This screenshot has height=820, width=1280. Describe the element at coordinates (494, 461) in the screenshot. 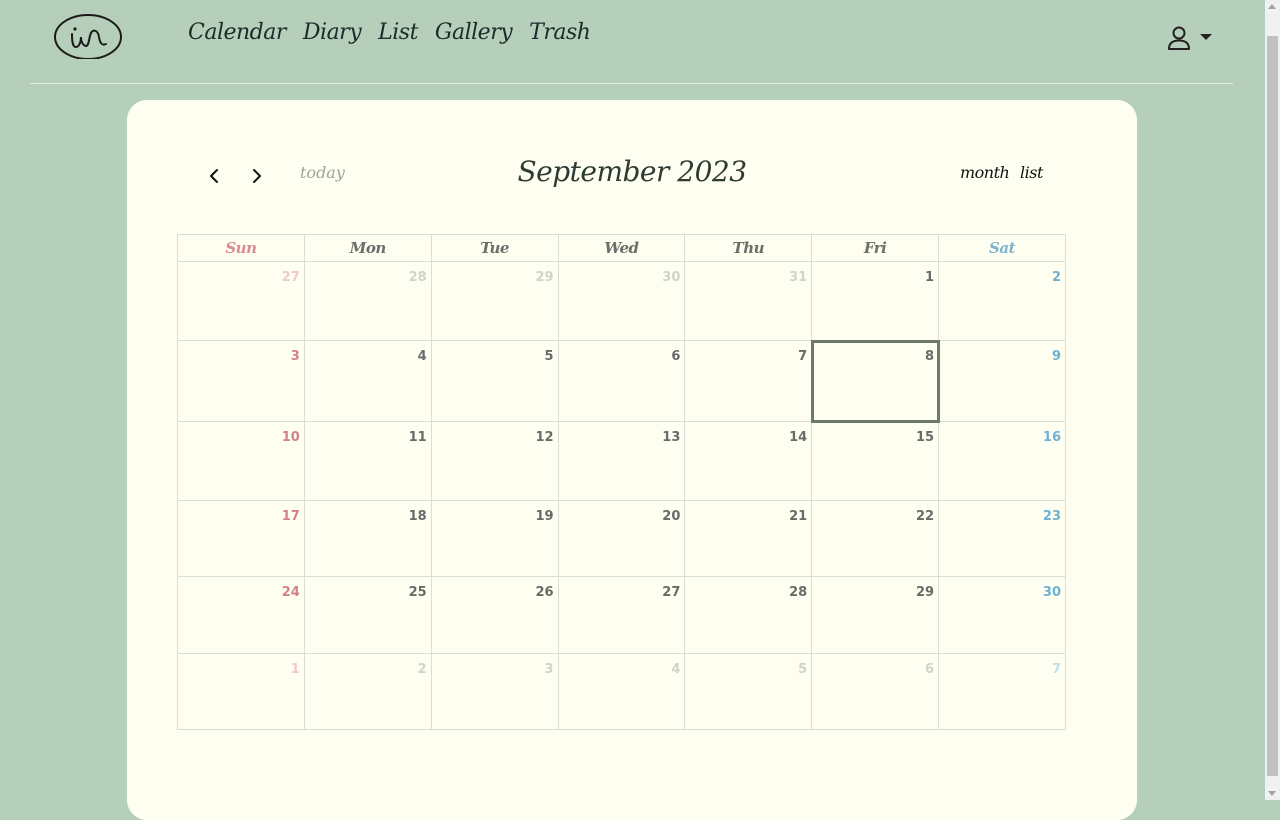

I see `day-cell: 12` at that location.